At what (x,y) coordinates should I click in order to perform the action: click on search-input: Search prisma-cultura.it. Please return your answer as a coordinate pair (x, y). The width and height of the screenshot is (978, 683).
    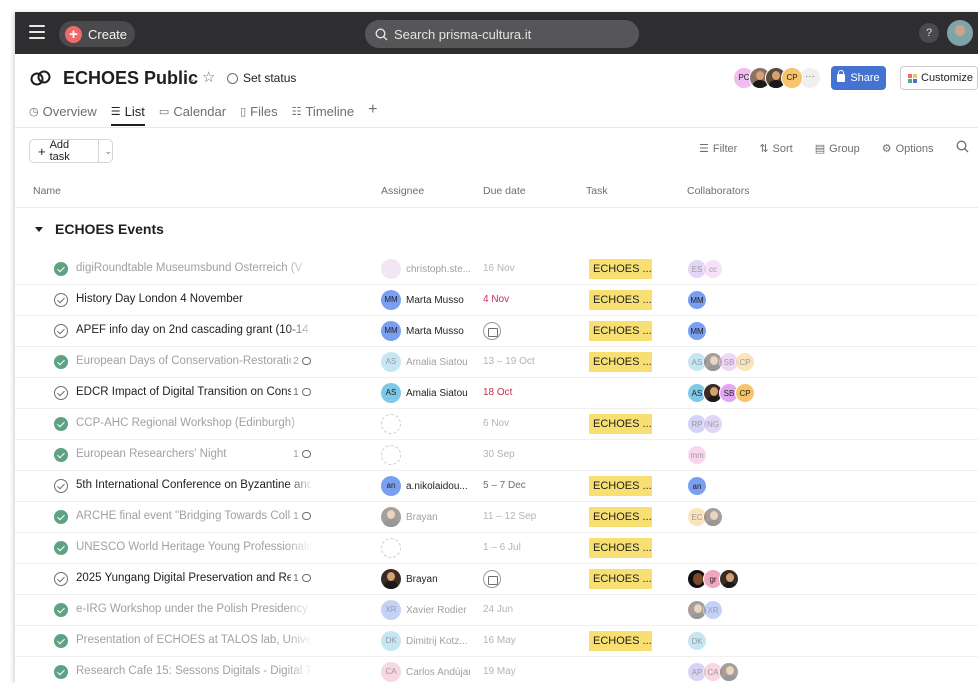
    Looking at the image, I should click on (502, 34).